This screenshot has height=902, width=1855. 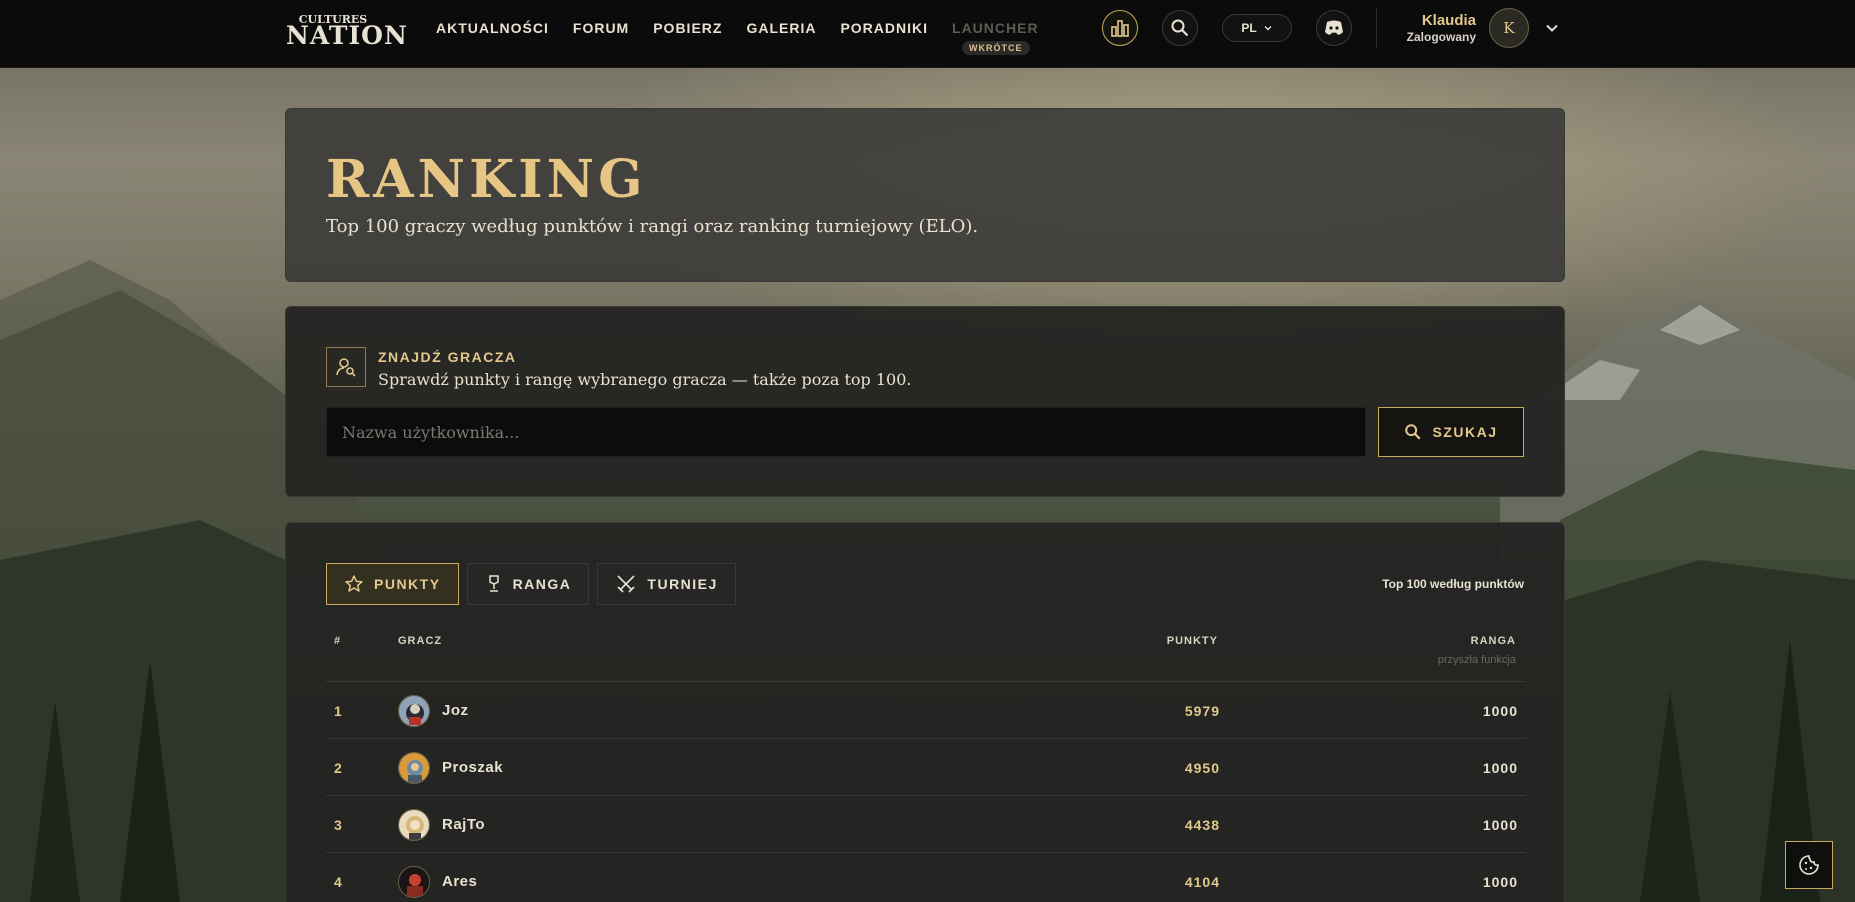 I want to click on cookie-settings-button, so click(x=1809, y=865).